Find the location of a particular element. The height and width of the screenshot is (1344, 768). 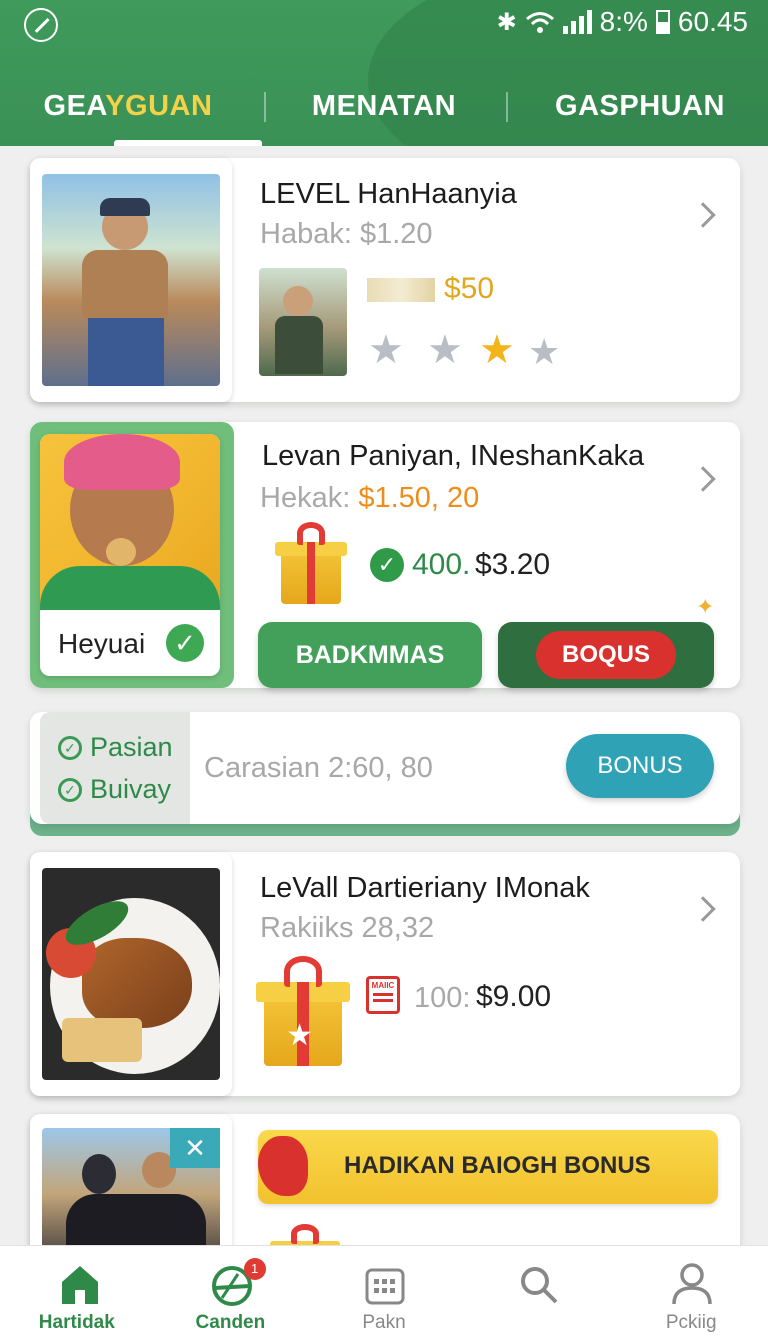

nav-item-search is located at coordinates (538, 1295).